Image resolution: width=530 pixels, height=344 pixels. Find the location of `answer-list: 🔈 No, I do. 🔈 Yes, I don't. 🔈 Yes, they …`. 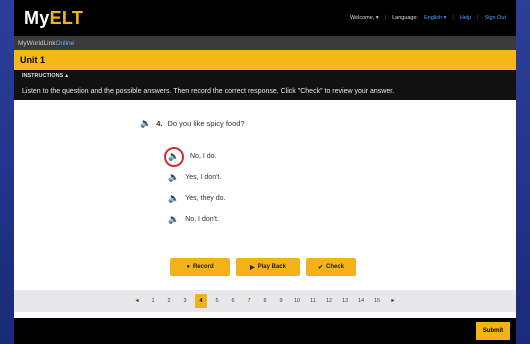

answer-list: 🔈 No, I do. 🔈 Yes, I don't. 🔈 Yes, they … is located at coordinates (194, 188).